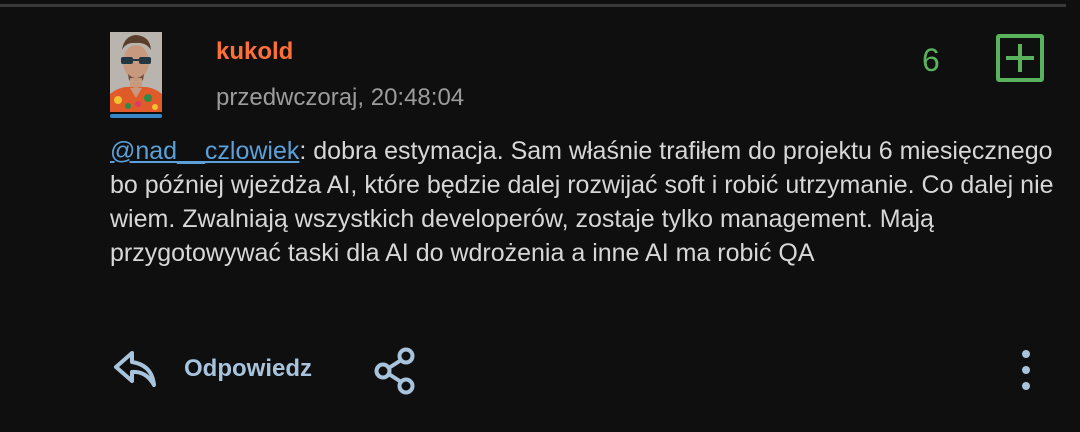  I want to click on reply-button: Odpowiedz, so click(248, 369).